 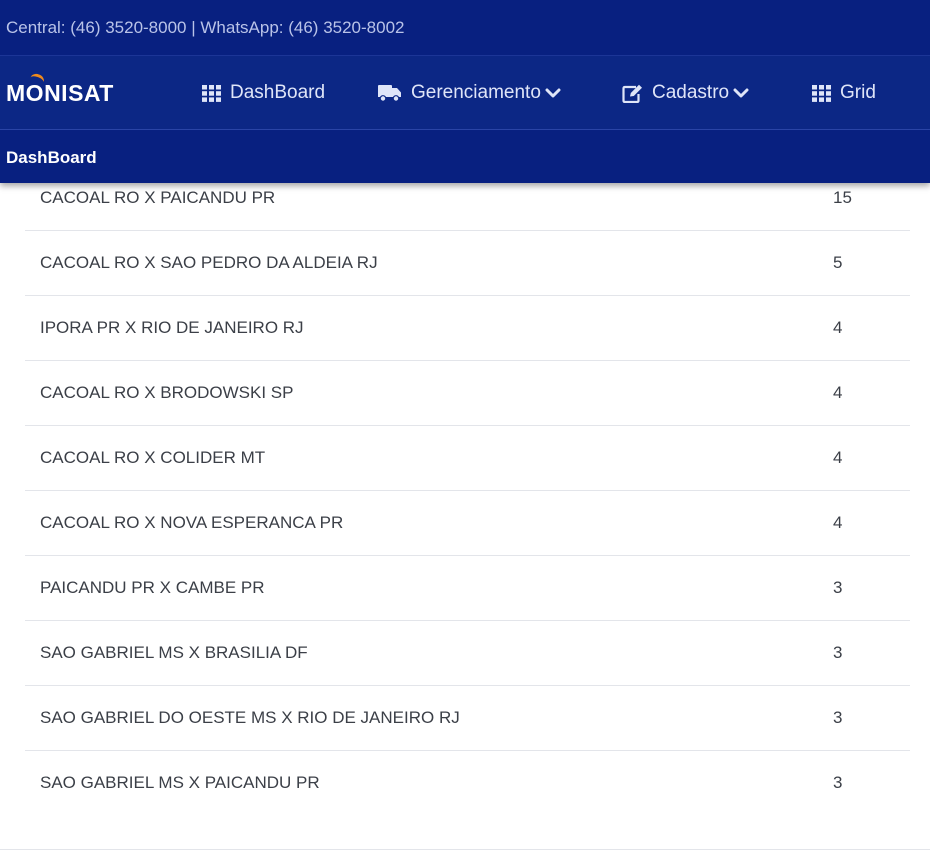 What do you see at coordinates (51, 157) in the screenshot?
I see `breadcrumb-current: DashBoard` at bounding box center [51, 157].